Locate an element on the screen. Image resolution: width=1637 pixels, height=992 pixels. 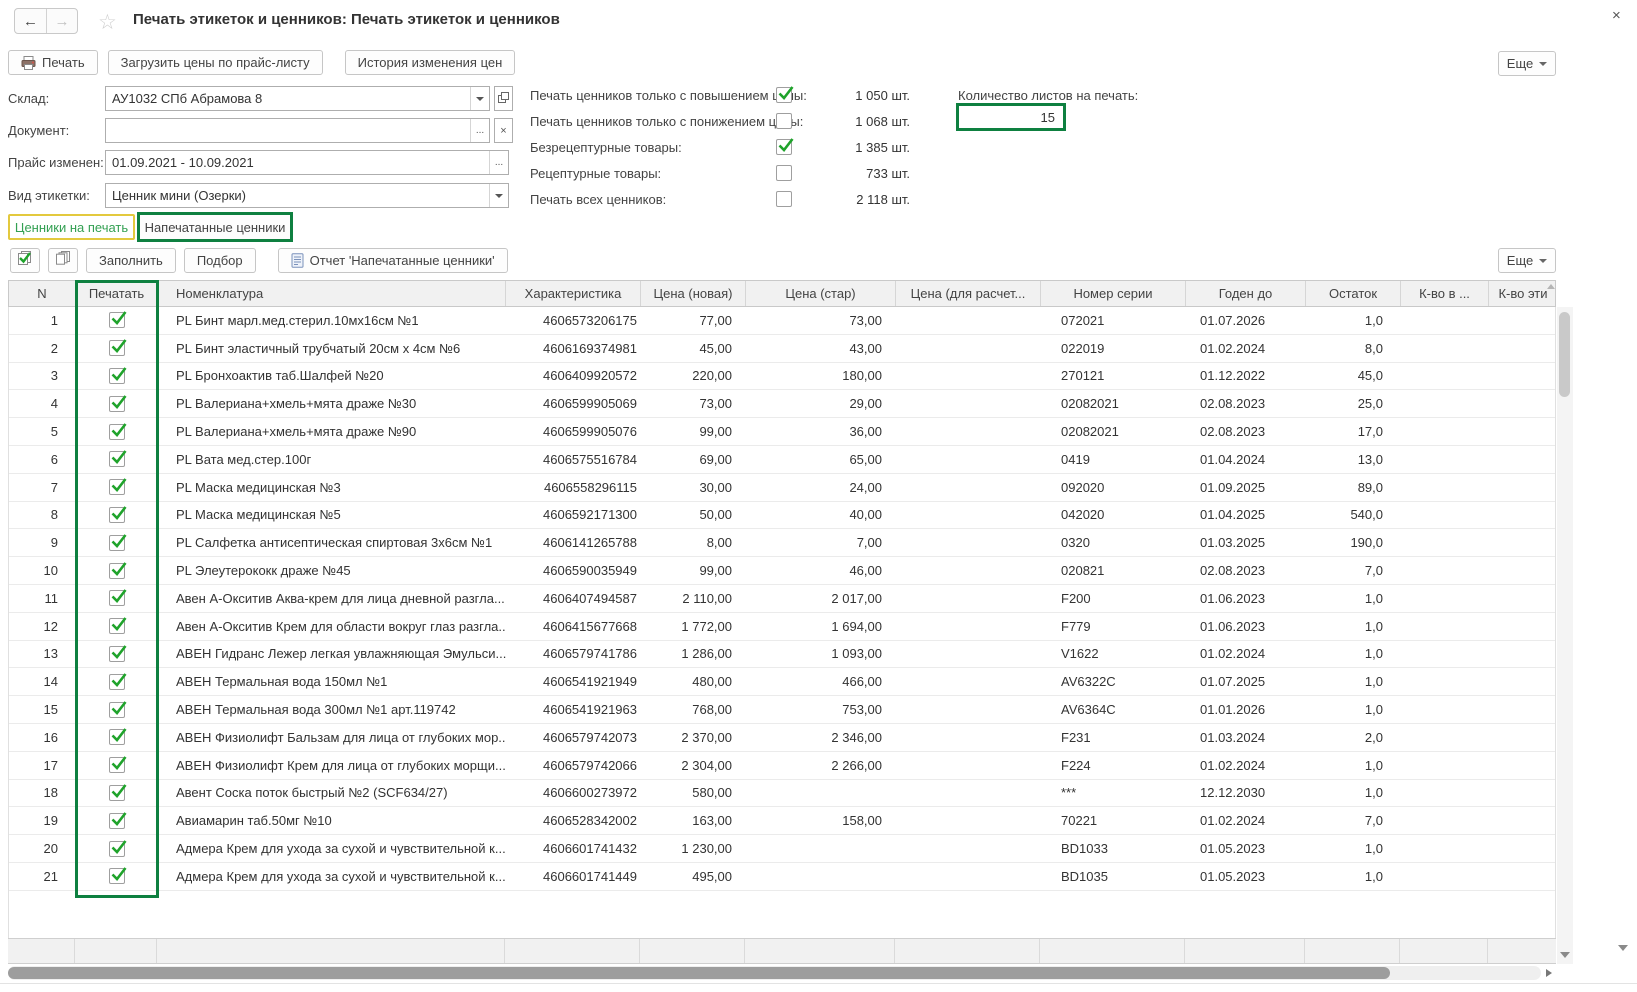
column-header: Номенклатура is located at coordinates (332, 293).